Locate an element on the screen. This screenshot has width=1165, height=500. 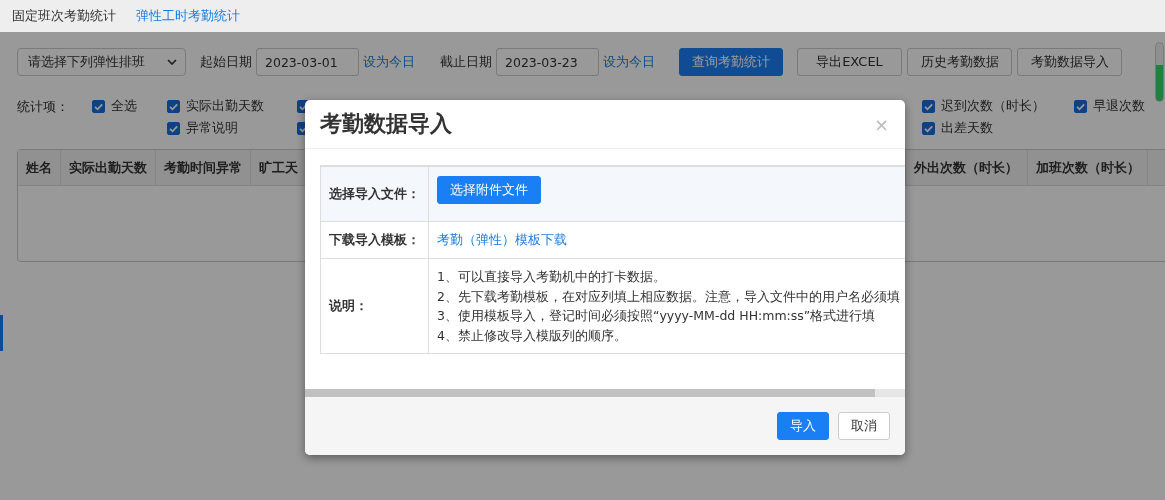
chevron-down-icon is located at coordinates (172, 62).